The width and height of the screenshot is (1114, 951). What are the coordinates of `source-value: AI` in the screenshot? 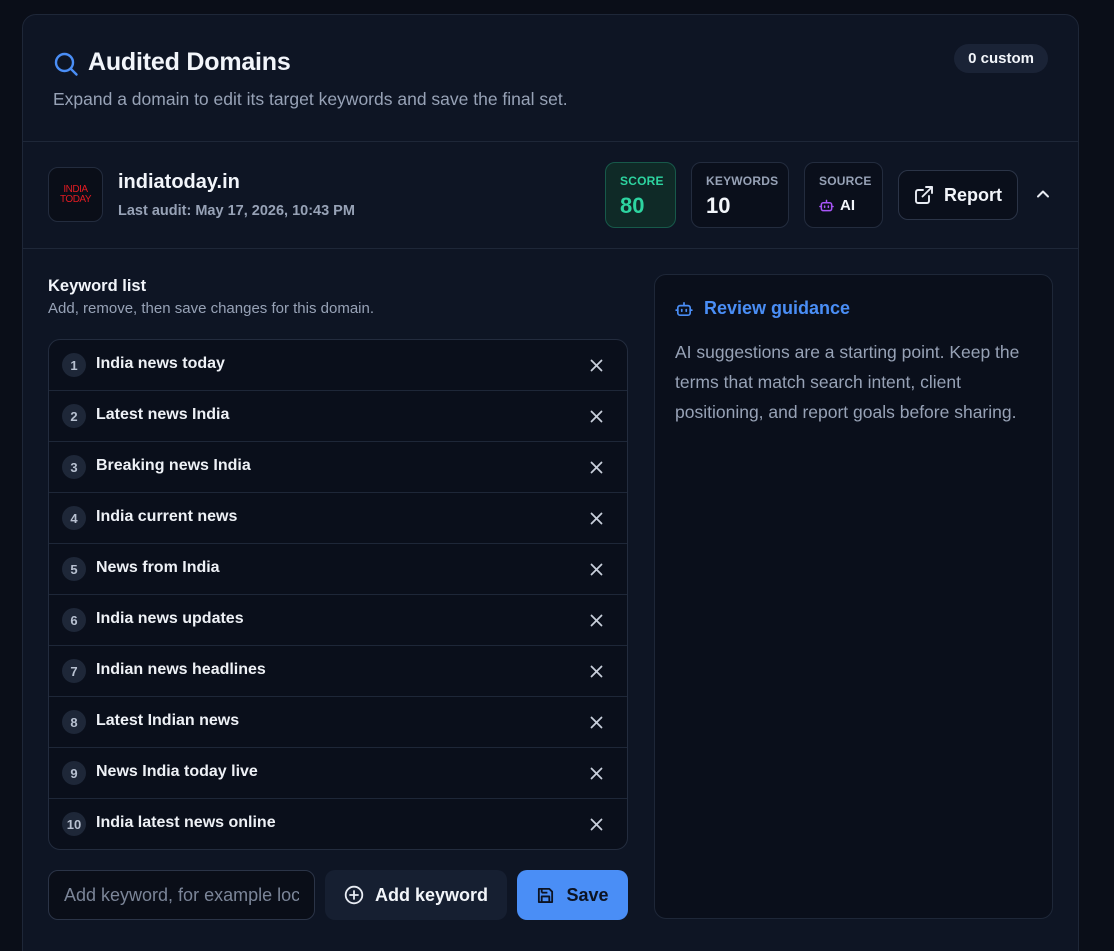 It's located at (847, 205).